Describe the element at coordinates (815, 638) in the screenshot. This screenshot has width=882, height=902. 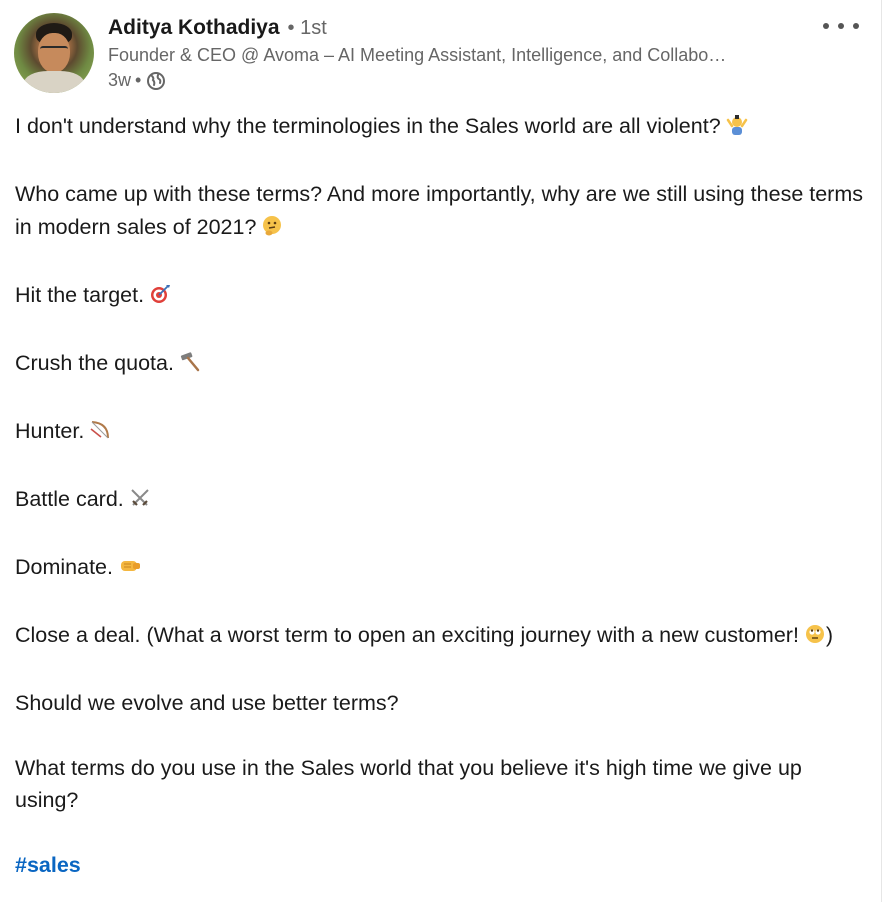
I see `face-with-rolling-eyes-icon` at that location.